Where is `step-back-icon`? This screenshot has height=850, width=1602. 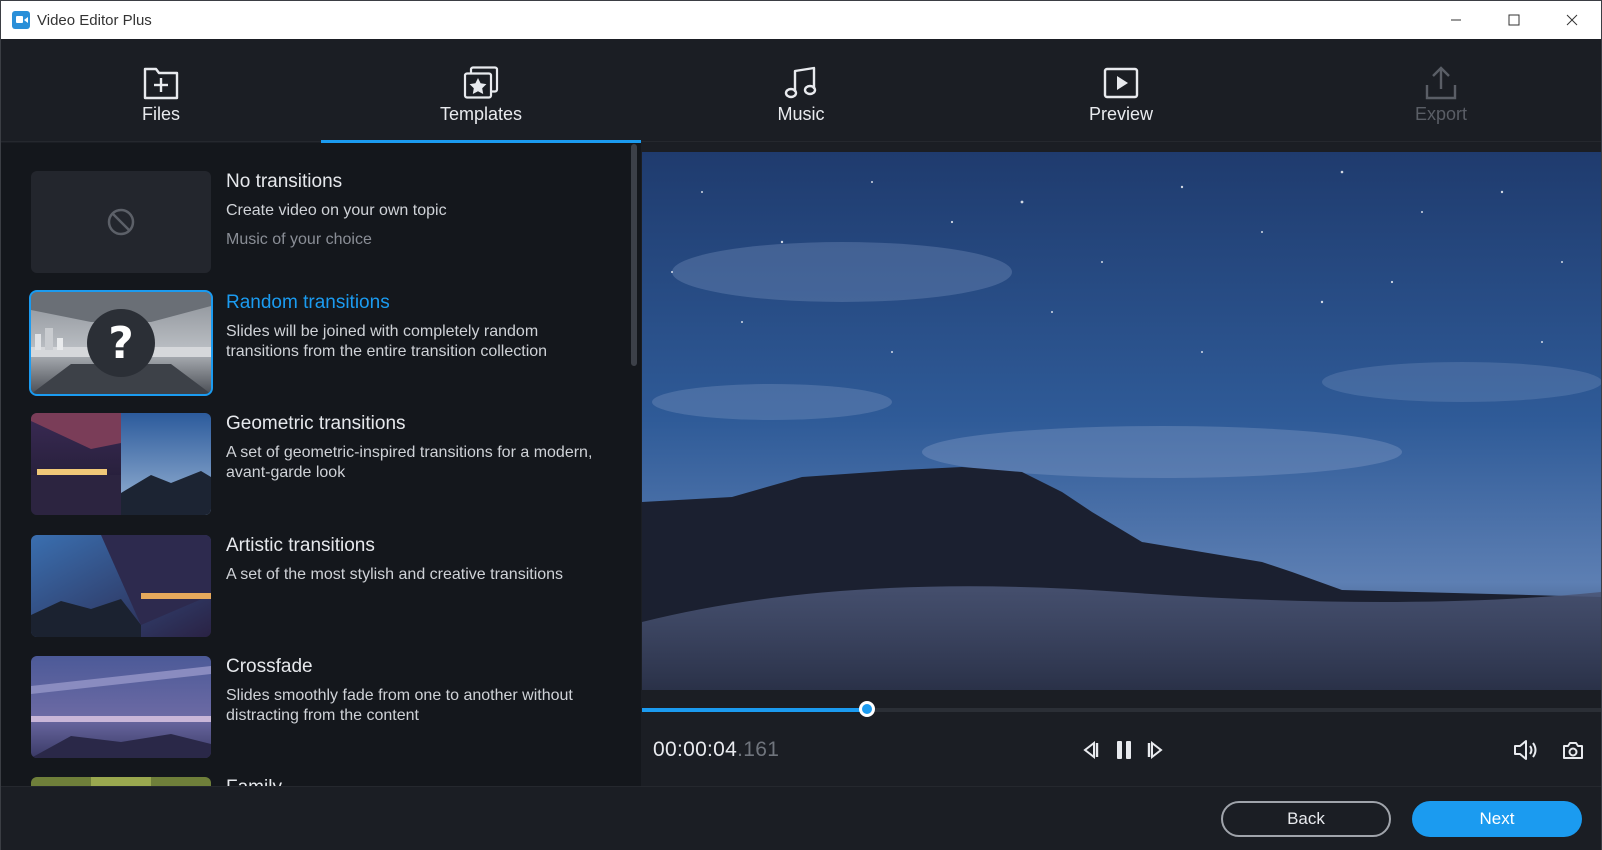
step-back-icon is located at coordinates (1091, 750).